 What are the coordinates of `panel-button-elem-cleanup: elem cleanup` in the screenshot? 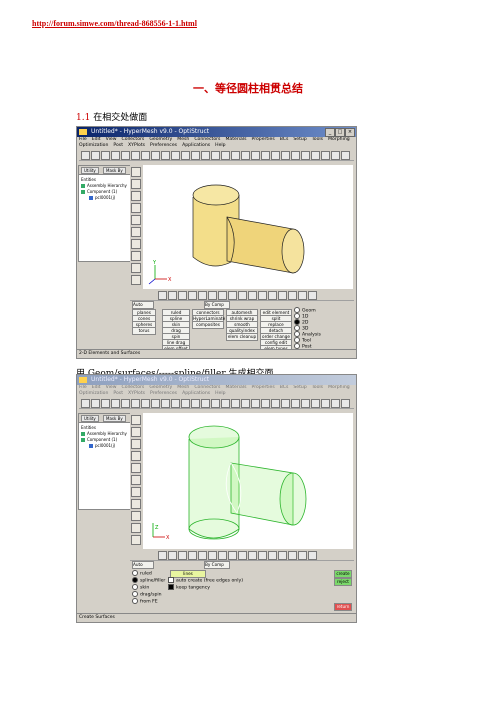 It's located at (242, 337).